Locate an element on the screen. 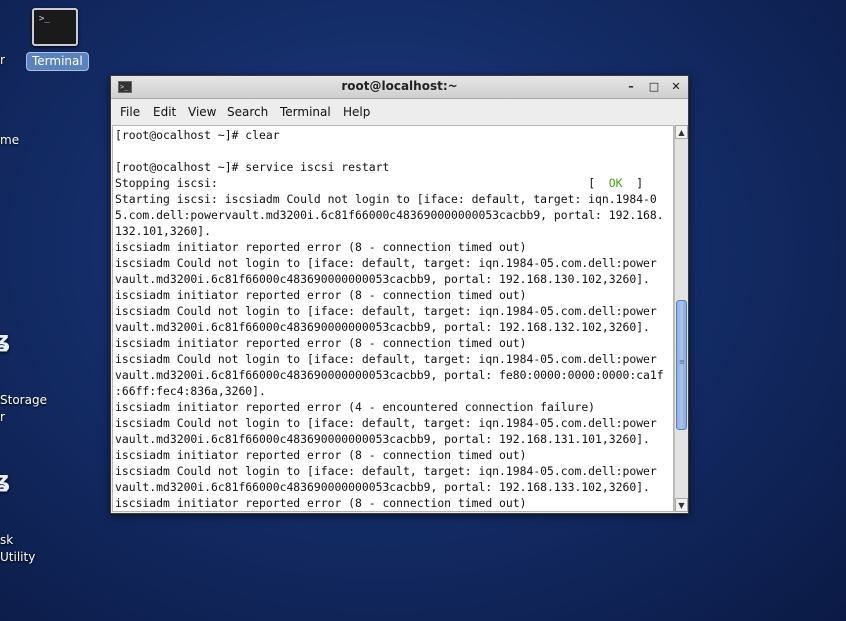 This screenshot has width=846, height=621. terminal-line-text: [root@ocalhost ~]# clear is located at coordinates (197, 135).